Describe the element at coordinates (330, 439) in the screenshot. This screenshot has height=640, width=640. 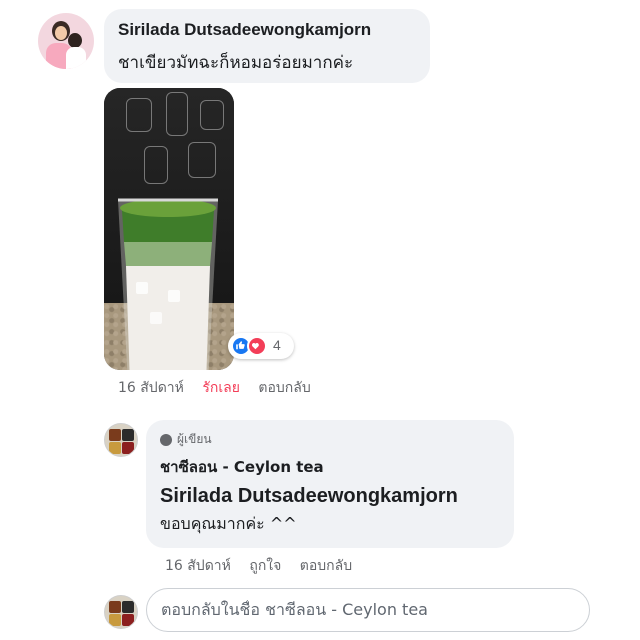
I see `author-badge: ผู้เขียน` at that location.